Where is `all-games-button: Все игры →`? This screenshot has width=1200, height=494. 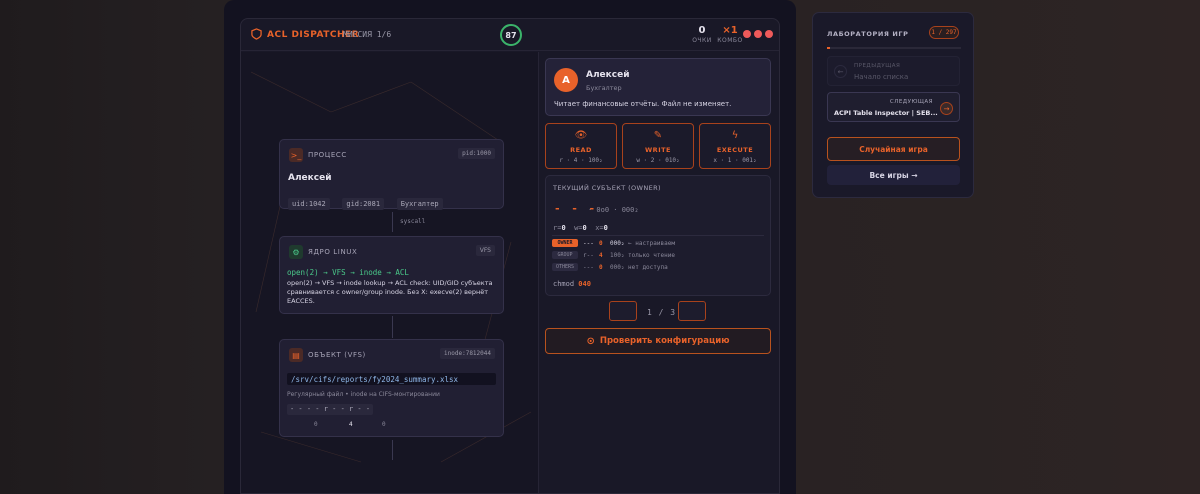
all-games-button: Все игры → is located at coordinates (893, 175).